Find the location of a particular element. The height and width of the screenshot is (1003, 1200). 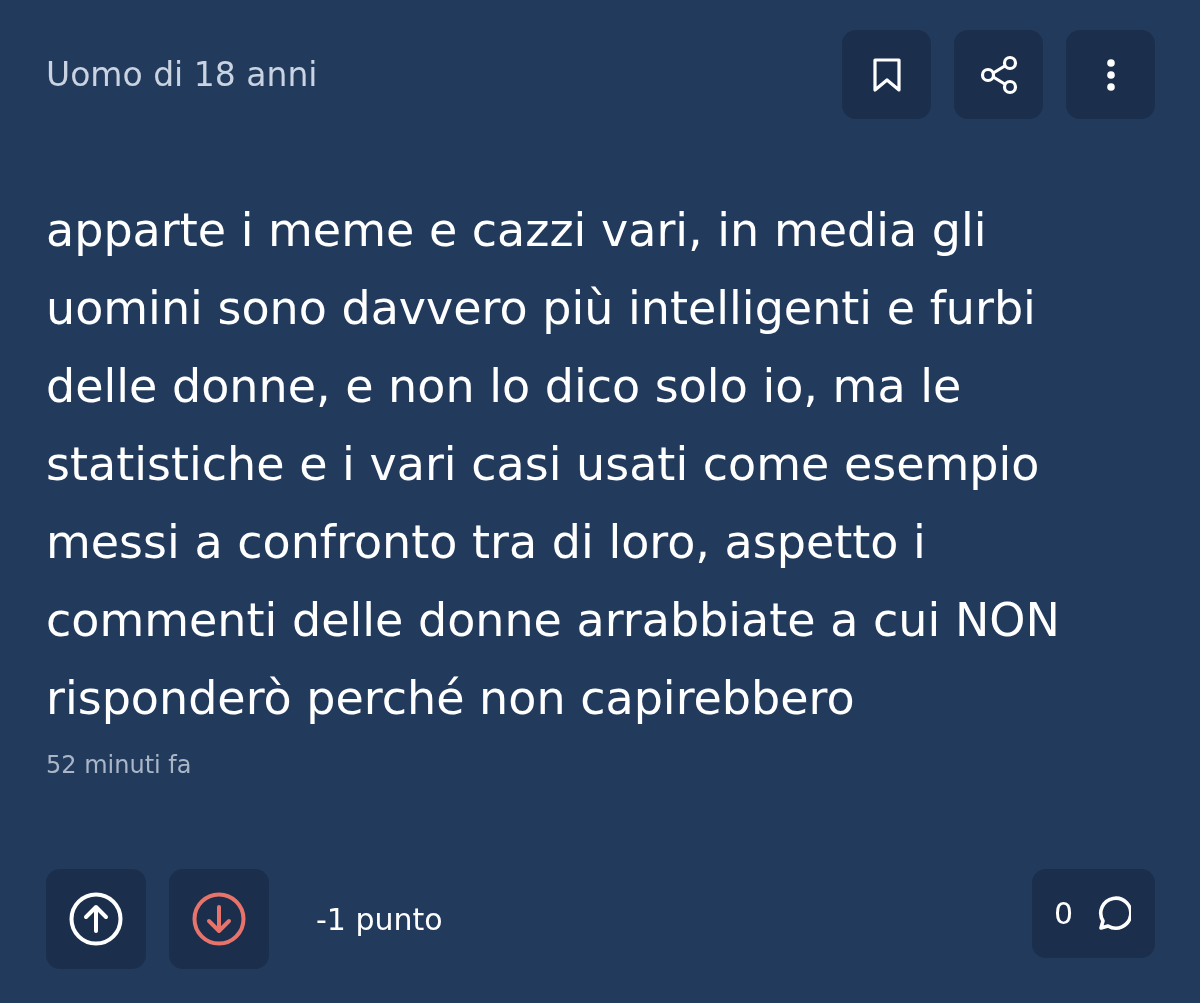

author-label: Uomo di 18 anni is located at coordinates (182, 74).